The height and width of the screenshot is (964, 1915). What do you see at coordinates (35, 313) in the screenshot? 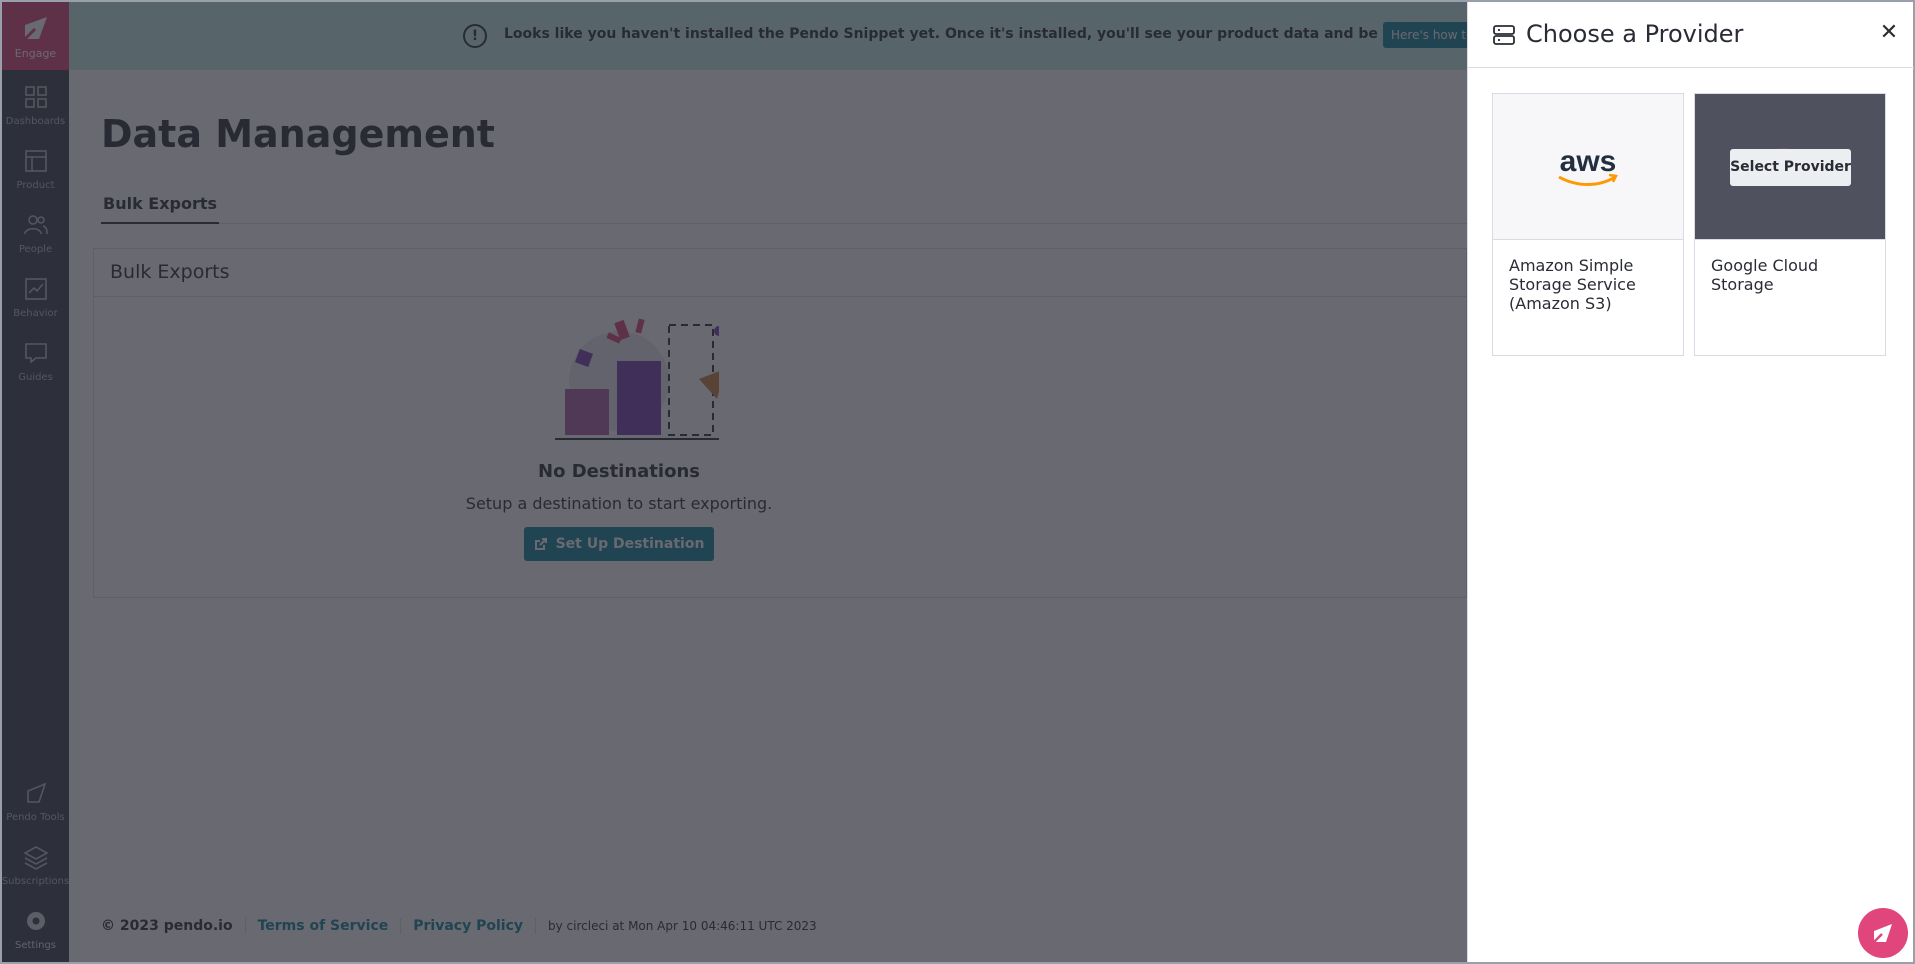
I see `sidebar-item-label: Behavior` at bounding box center [35, 313].